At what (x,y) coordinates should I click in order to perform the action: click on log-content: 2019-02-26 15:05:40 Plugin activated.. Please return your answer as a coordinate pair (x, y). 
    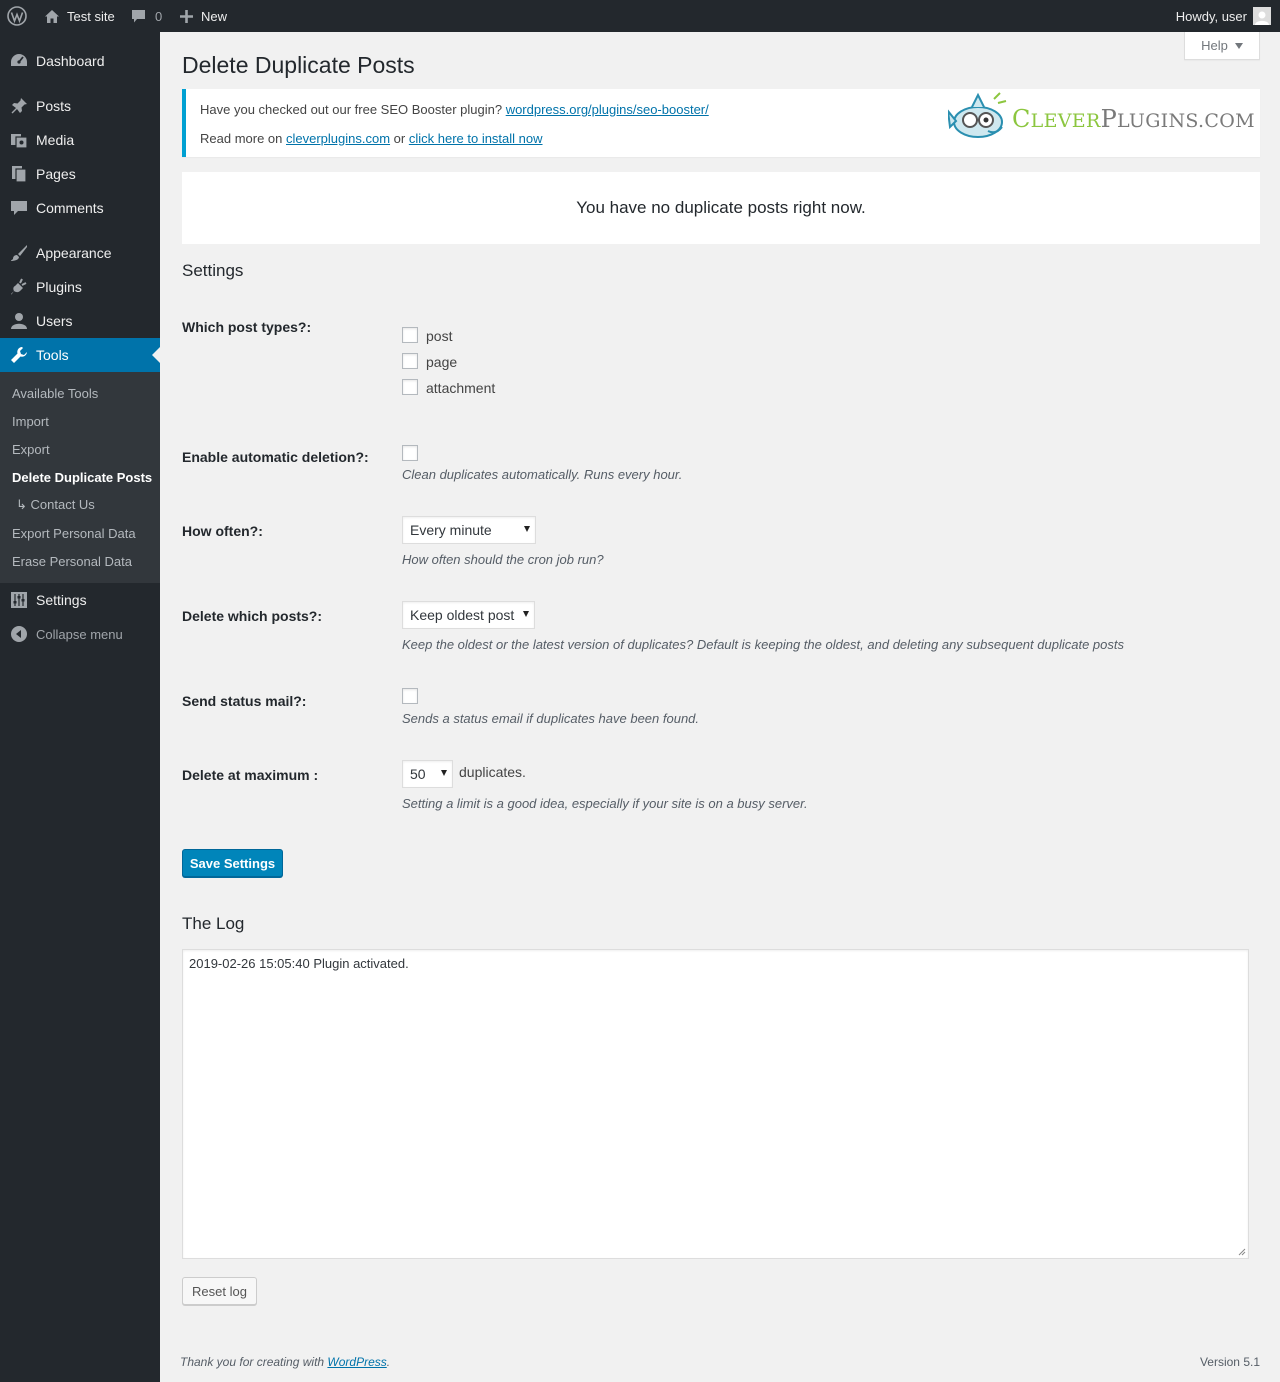
    Looking at the image, I should click on (299, 963).